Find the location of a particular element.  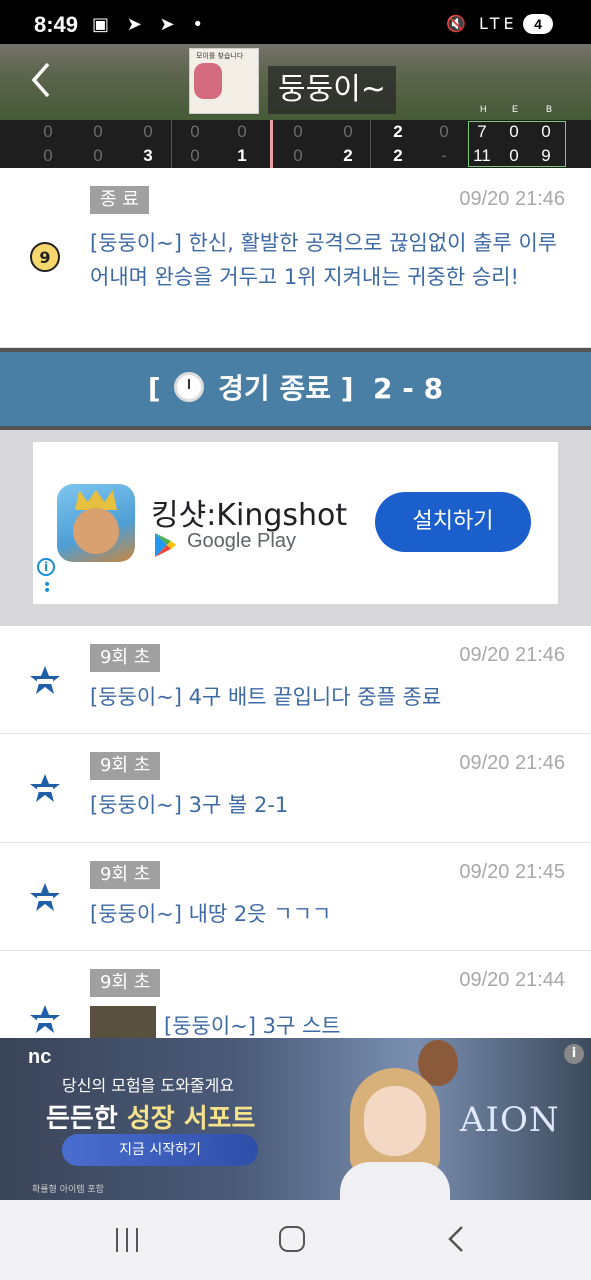

team-avatar: 모이를 찾습니다 is located at coordinates (224, 81).